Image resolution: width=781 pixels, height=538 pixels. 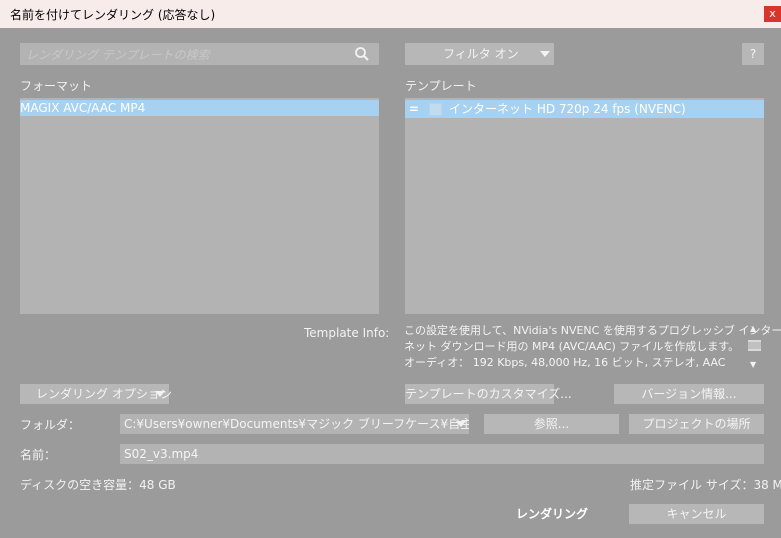 What do you see at coordinates (118, 55) in the screenshot?
I see `search-placeholder: レンダリング テンプレートの検索` at bounding box center [118, 55].